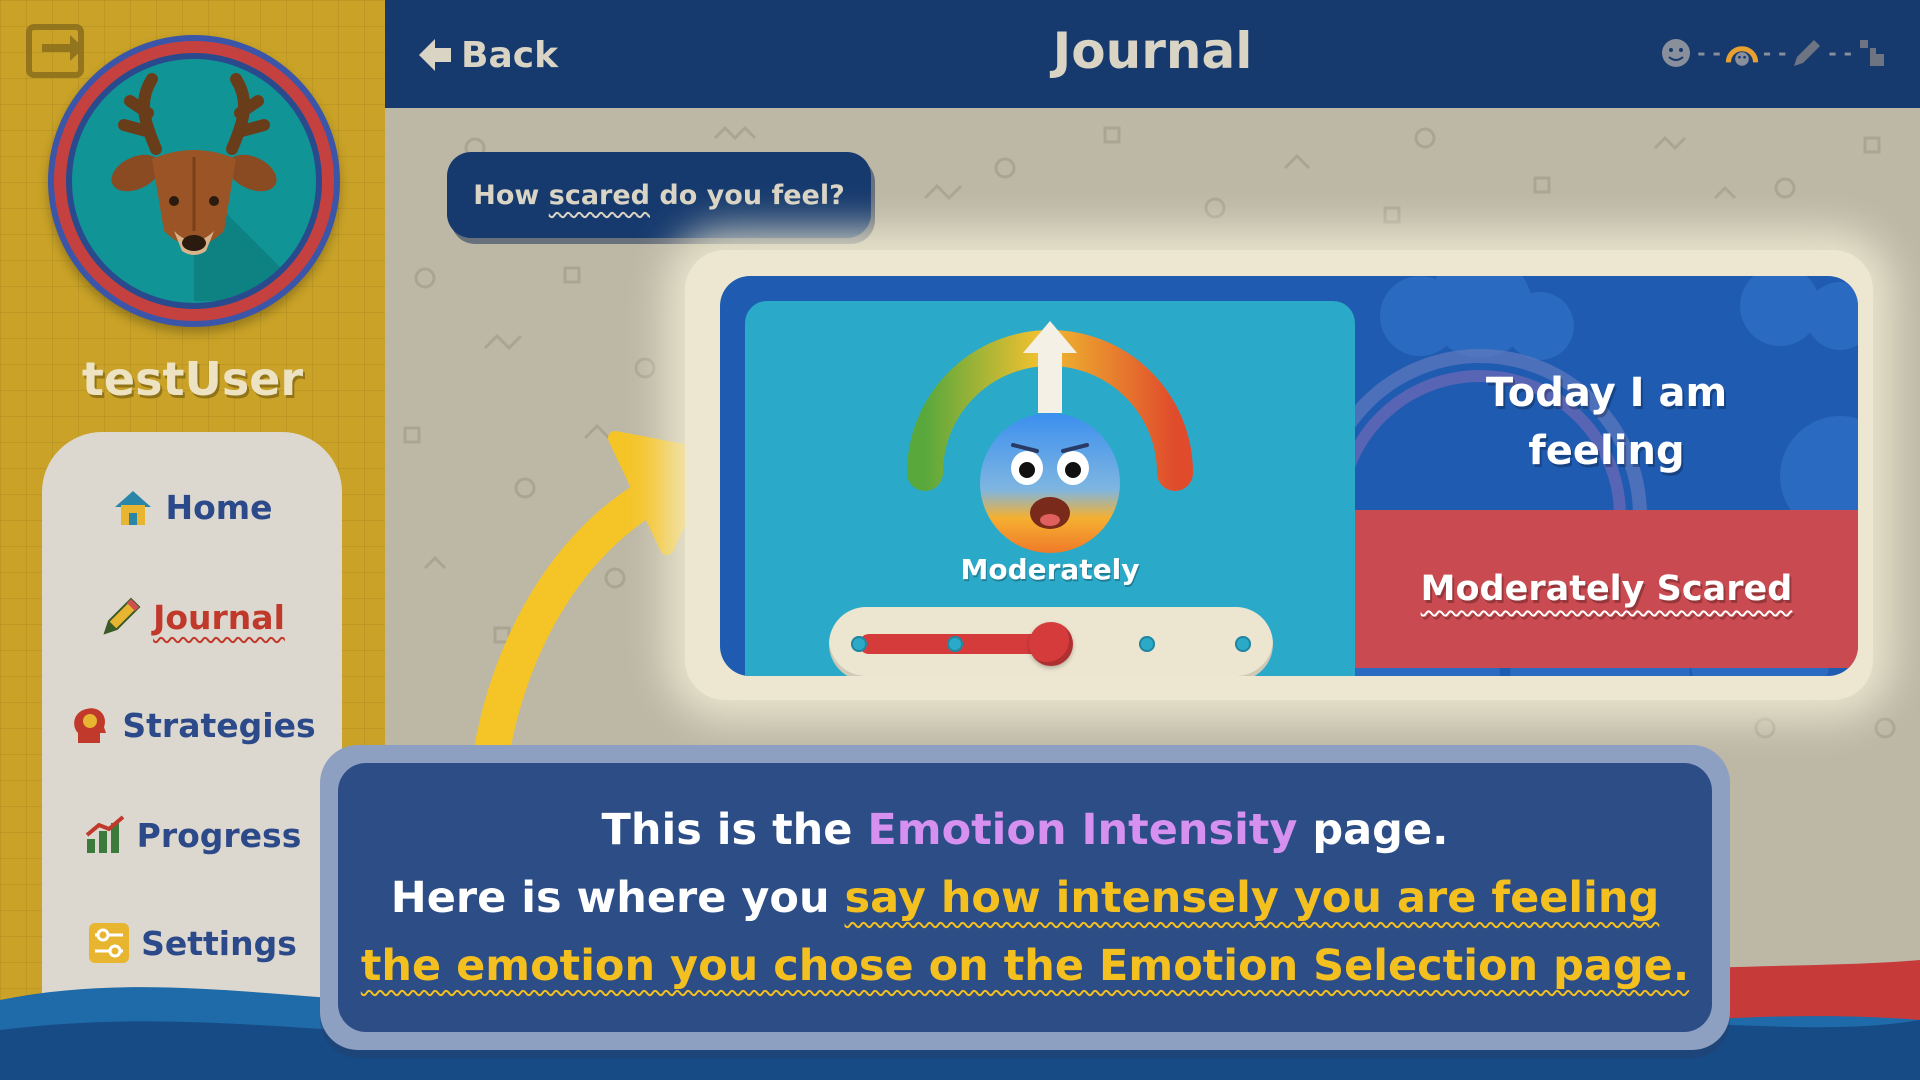 This screenshot has width=1920, height=1080. I want to click on emotion-face-icon, so click(1676, 53).